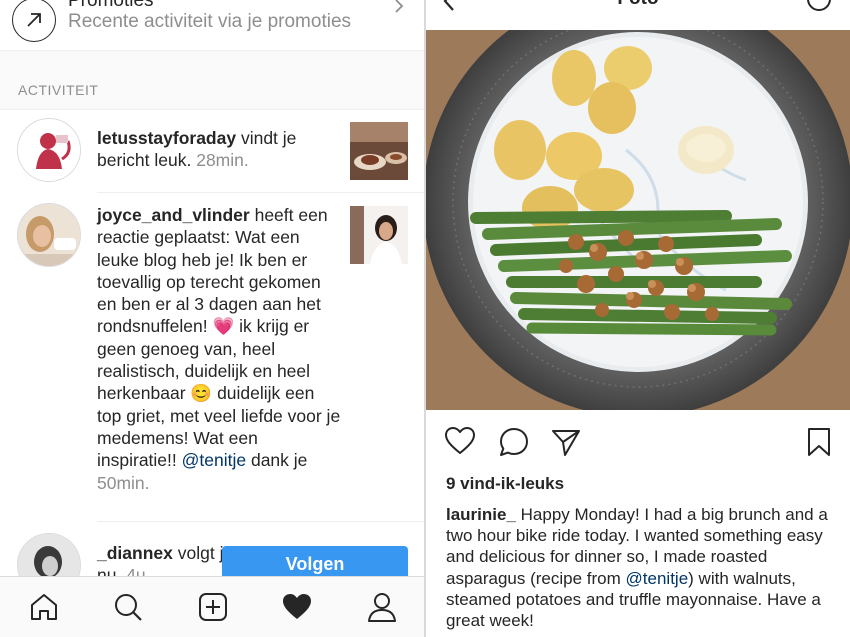  Describe the element at coordinates (514, 444) in the screenshot. I see `comment-icon` at that location.